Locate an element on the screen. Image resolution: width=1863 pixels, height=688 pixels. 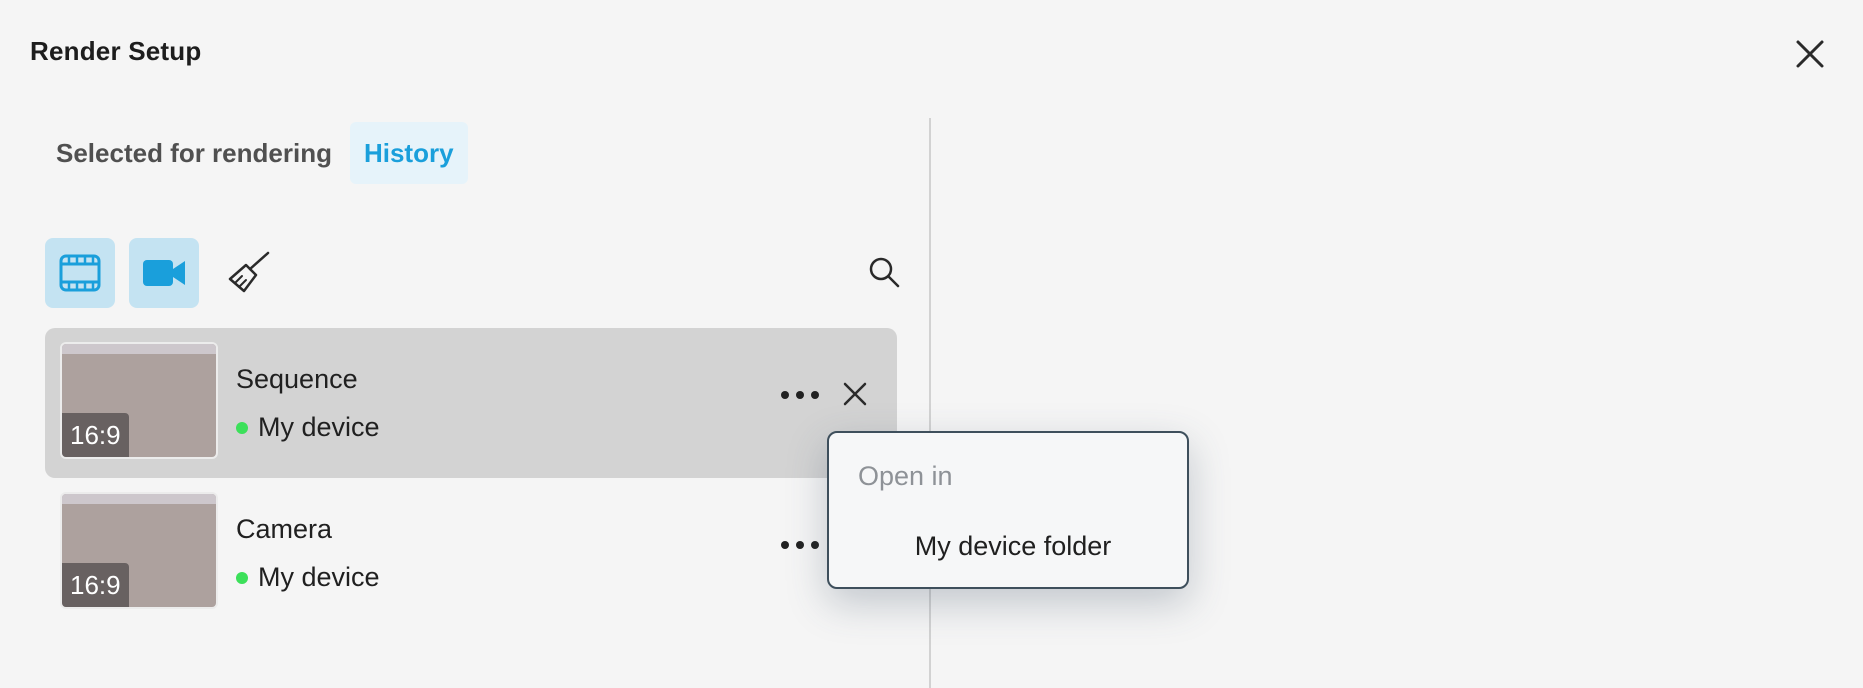
item-name: Sequence is located at coordinates (297, 379).